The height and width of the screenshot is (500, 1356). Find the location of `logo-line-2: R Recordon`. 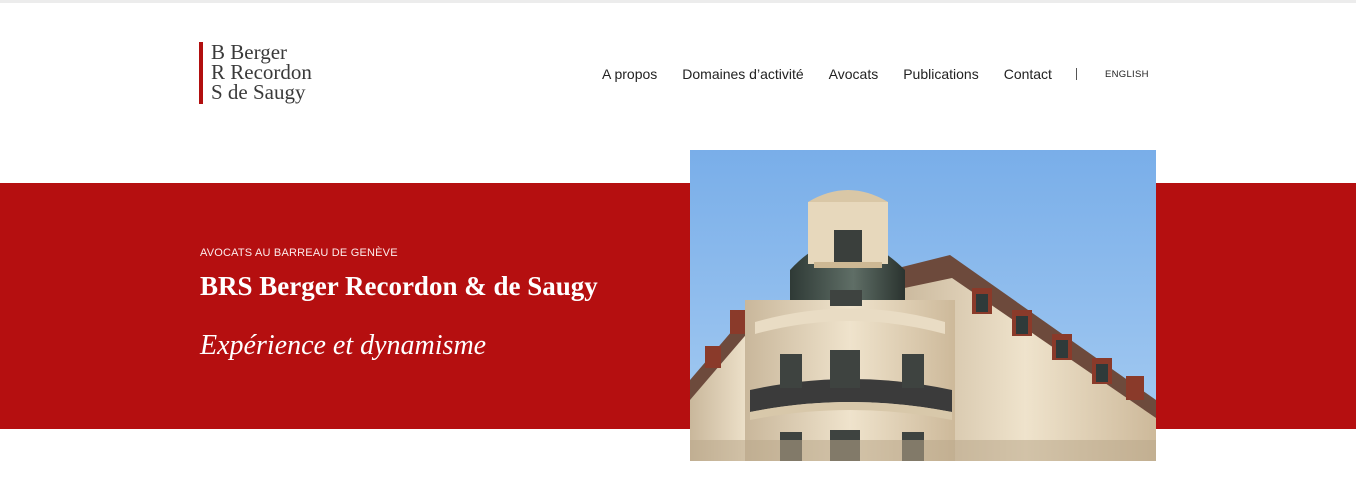

logo-line-2: R Recordon is located at coordinates (261, 72).